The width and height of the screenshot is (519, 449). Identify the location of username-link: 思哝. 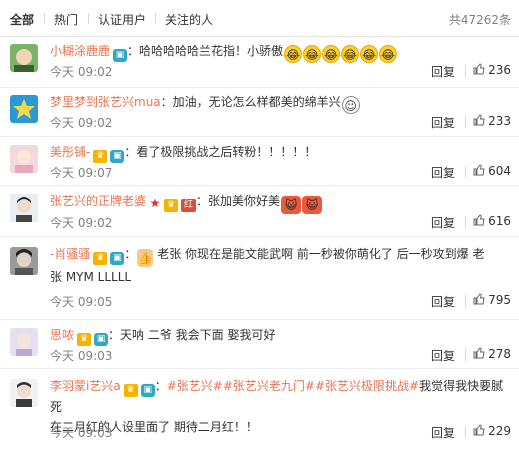
(62, 335).